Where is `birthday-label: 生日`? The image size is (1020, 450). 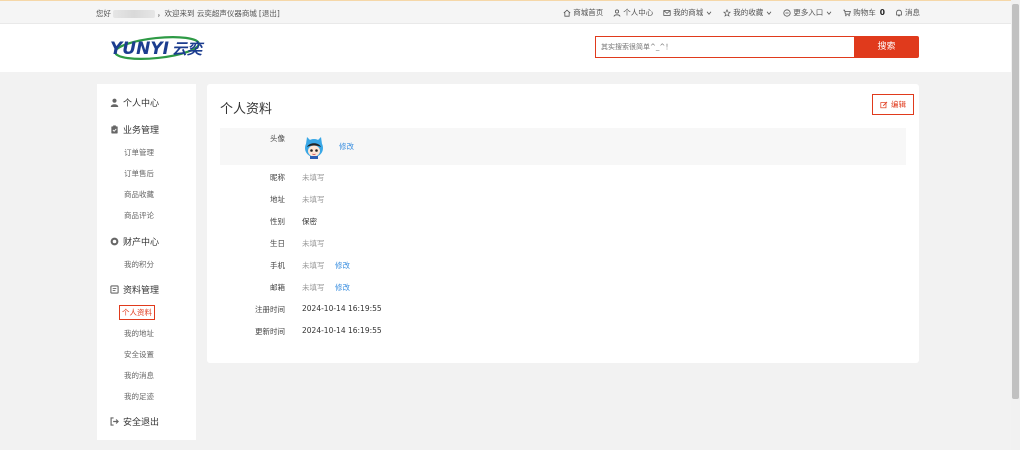
birthday-label: 生日 is located at coordinates (277, 243).